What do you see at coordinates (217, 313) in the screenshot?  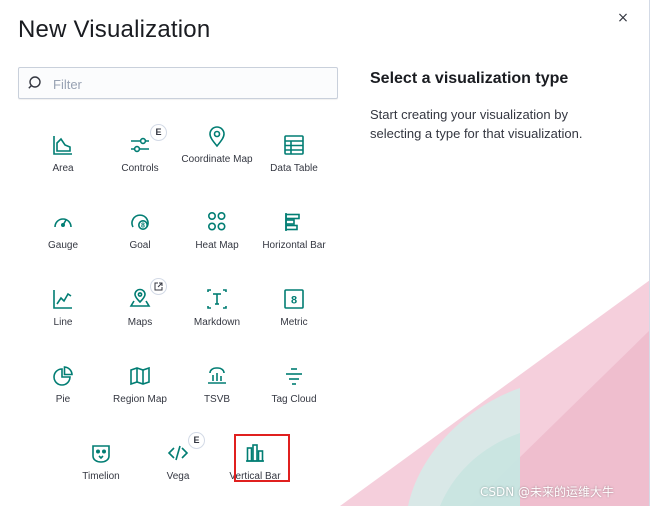 I see `vis-type-markdown: Markdown` at bounding box center [217, 313].